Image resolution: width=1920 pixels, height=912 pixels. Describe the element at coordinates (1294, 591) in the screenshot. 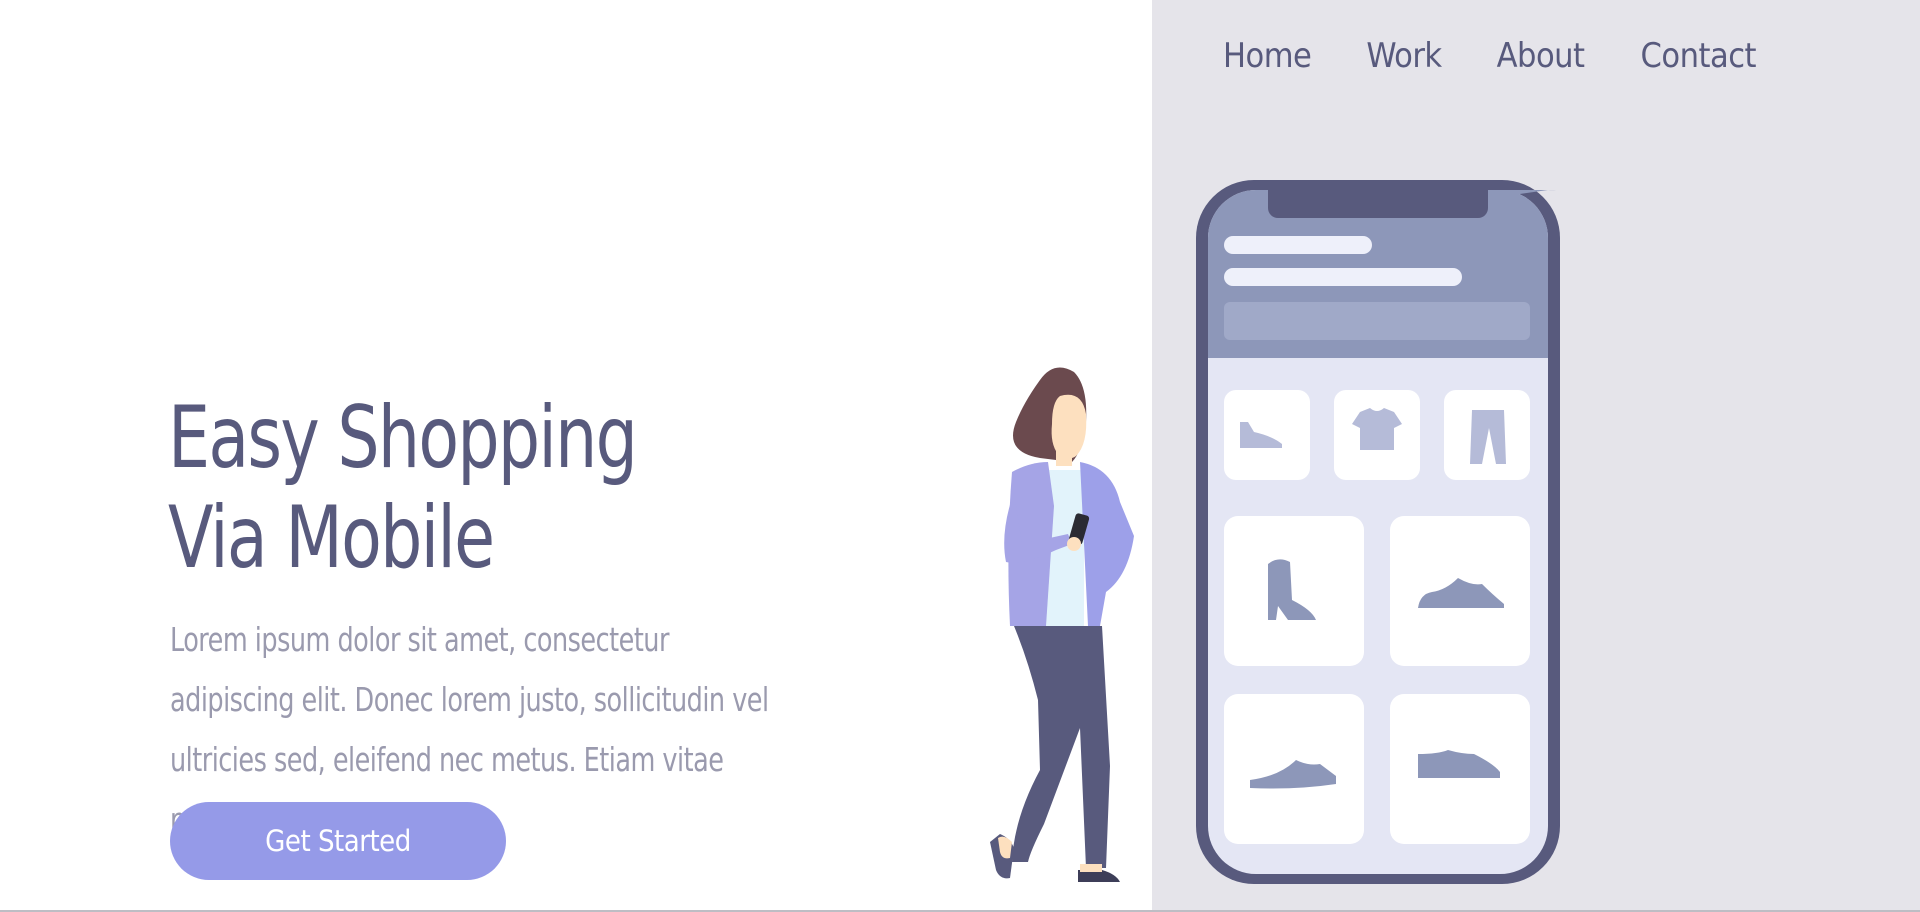

I see `boot-icon` at that location.